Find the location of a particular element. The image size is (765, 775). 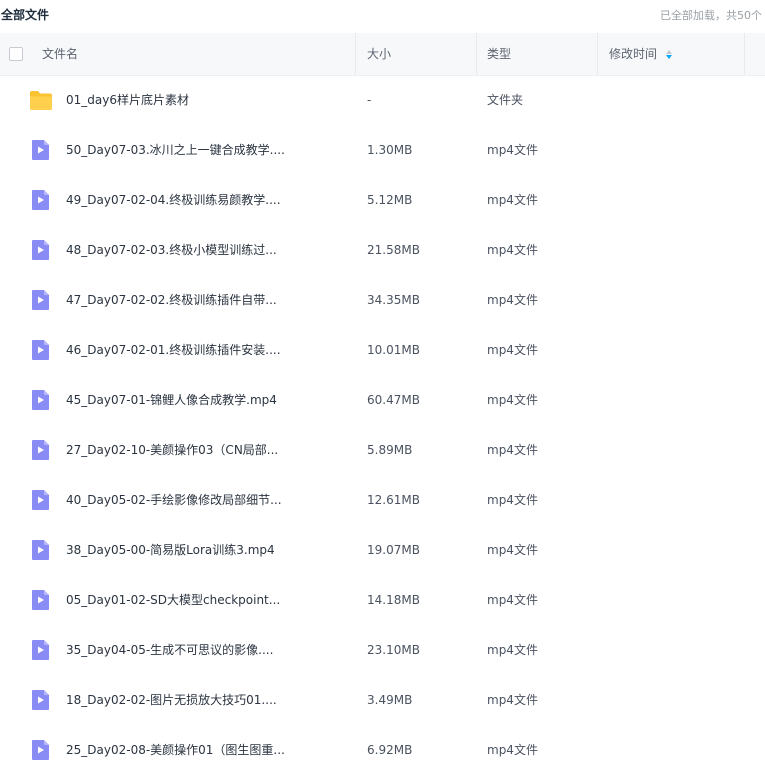

file-row: 46_Day07-02-01.终极训练插件安装.... 10.01MB mp4文件 is located at coordinates (382, 350).